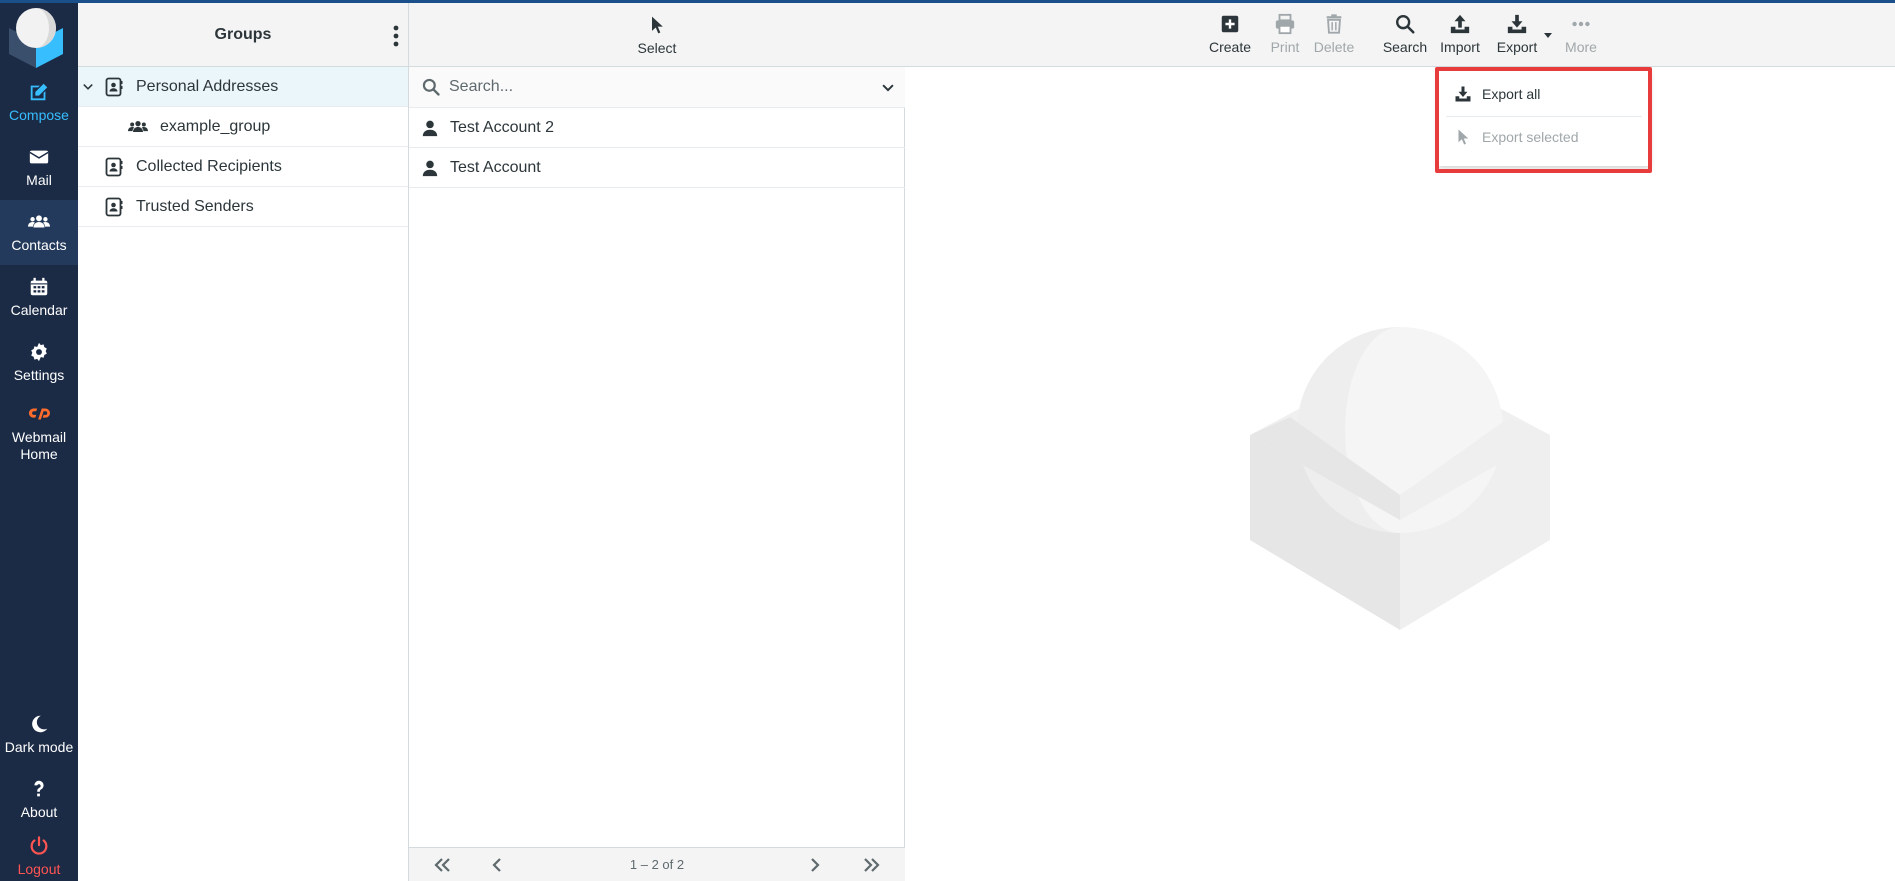 The image size is (1895, 881). What do you see at coordinates (1400, 478) in the screenshot?
I see `empty-state-illustration` at bounding box center [1400, 478].